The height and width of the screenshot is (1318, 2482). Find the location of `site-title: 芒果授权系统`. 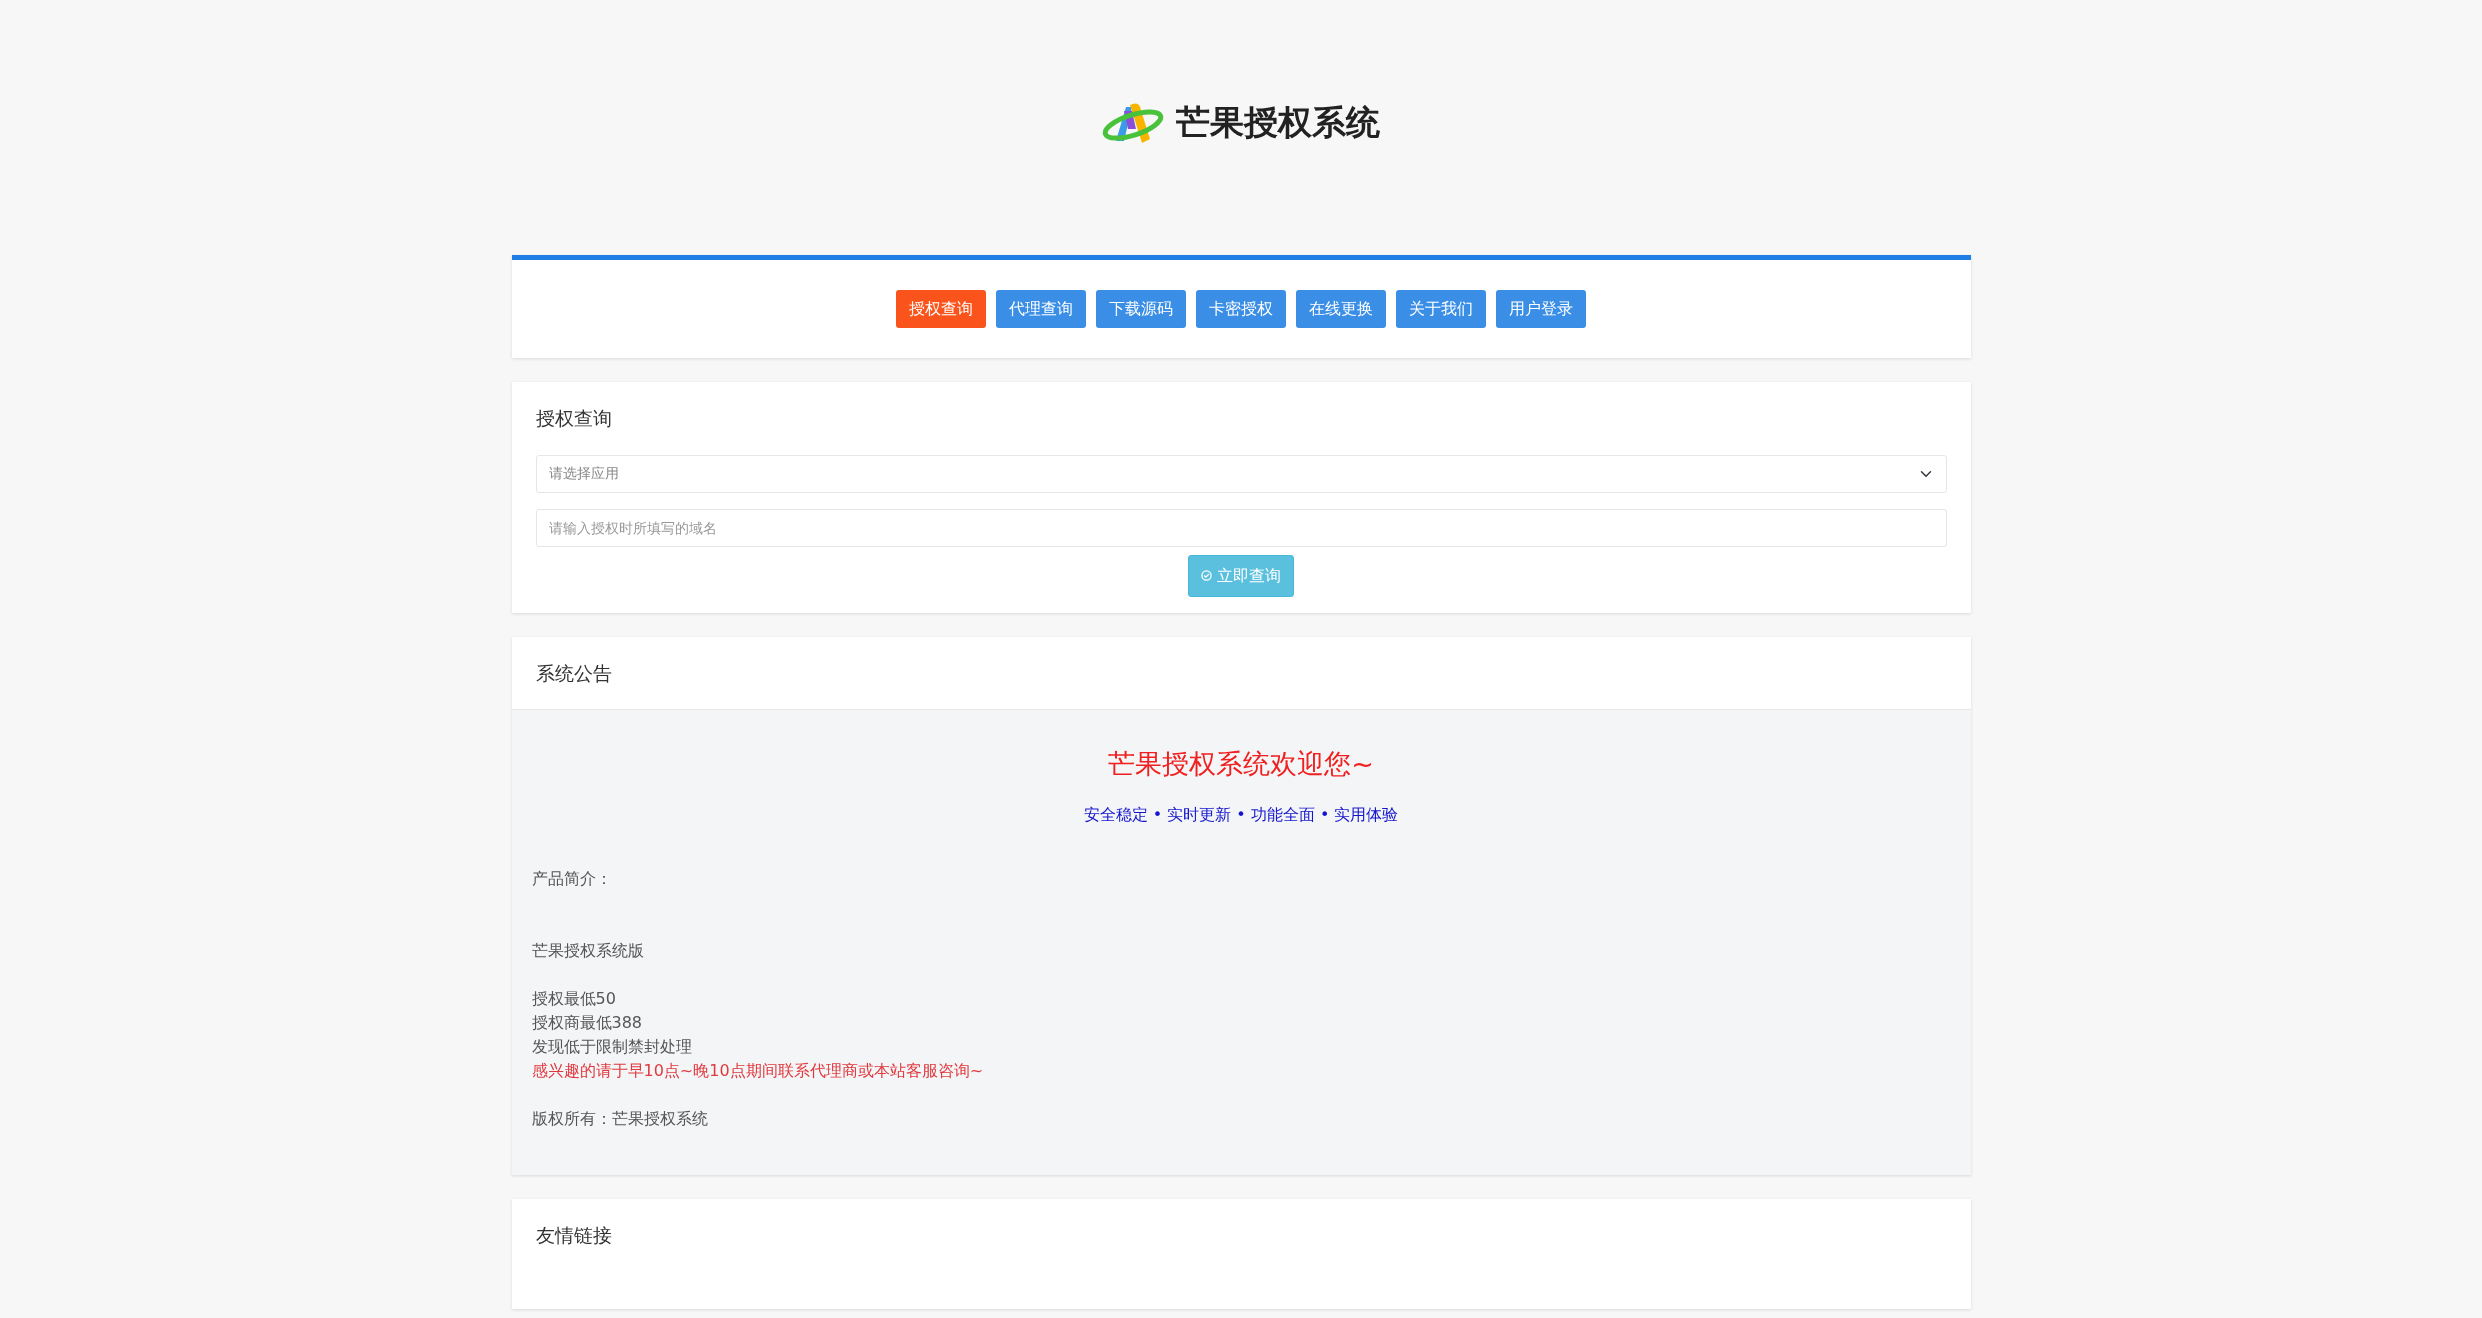

site-title: 芒果授权系统 is located at coordinates (1278, 122).